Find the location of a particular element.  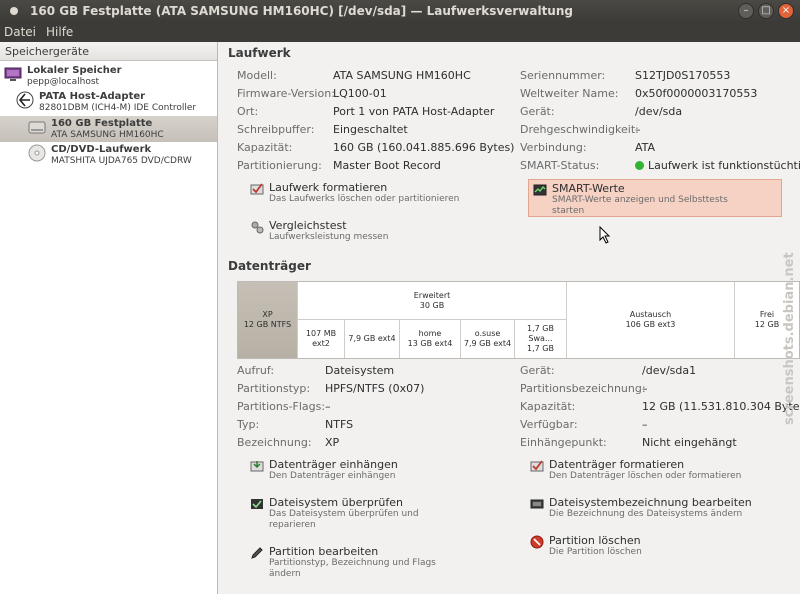

action-desc: Partitionstyp, Bezeichnung und Flags is located at coordinates (352, 563).